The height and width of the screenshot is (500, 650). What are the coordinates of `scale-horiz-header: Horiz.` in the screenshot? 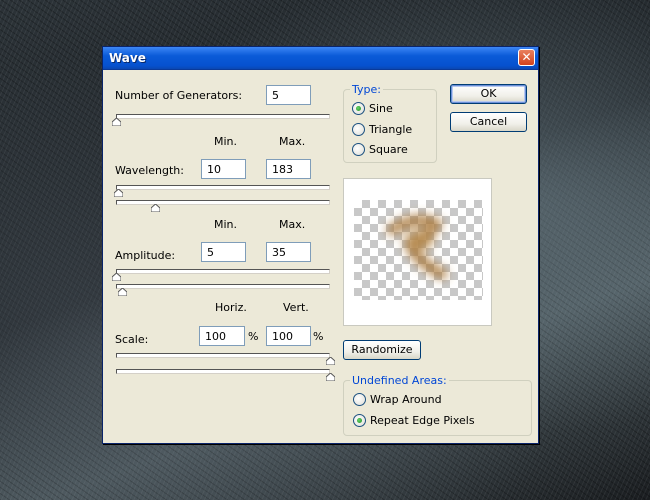 It's located at (231, 307).